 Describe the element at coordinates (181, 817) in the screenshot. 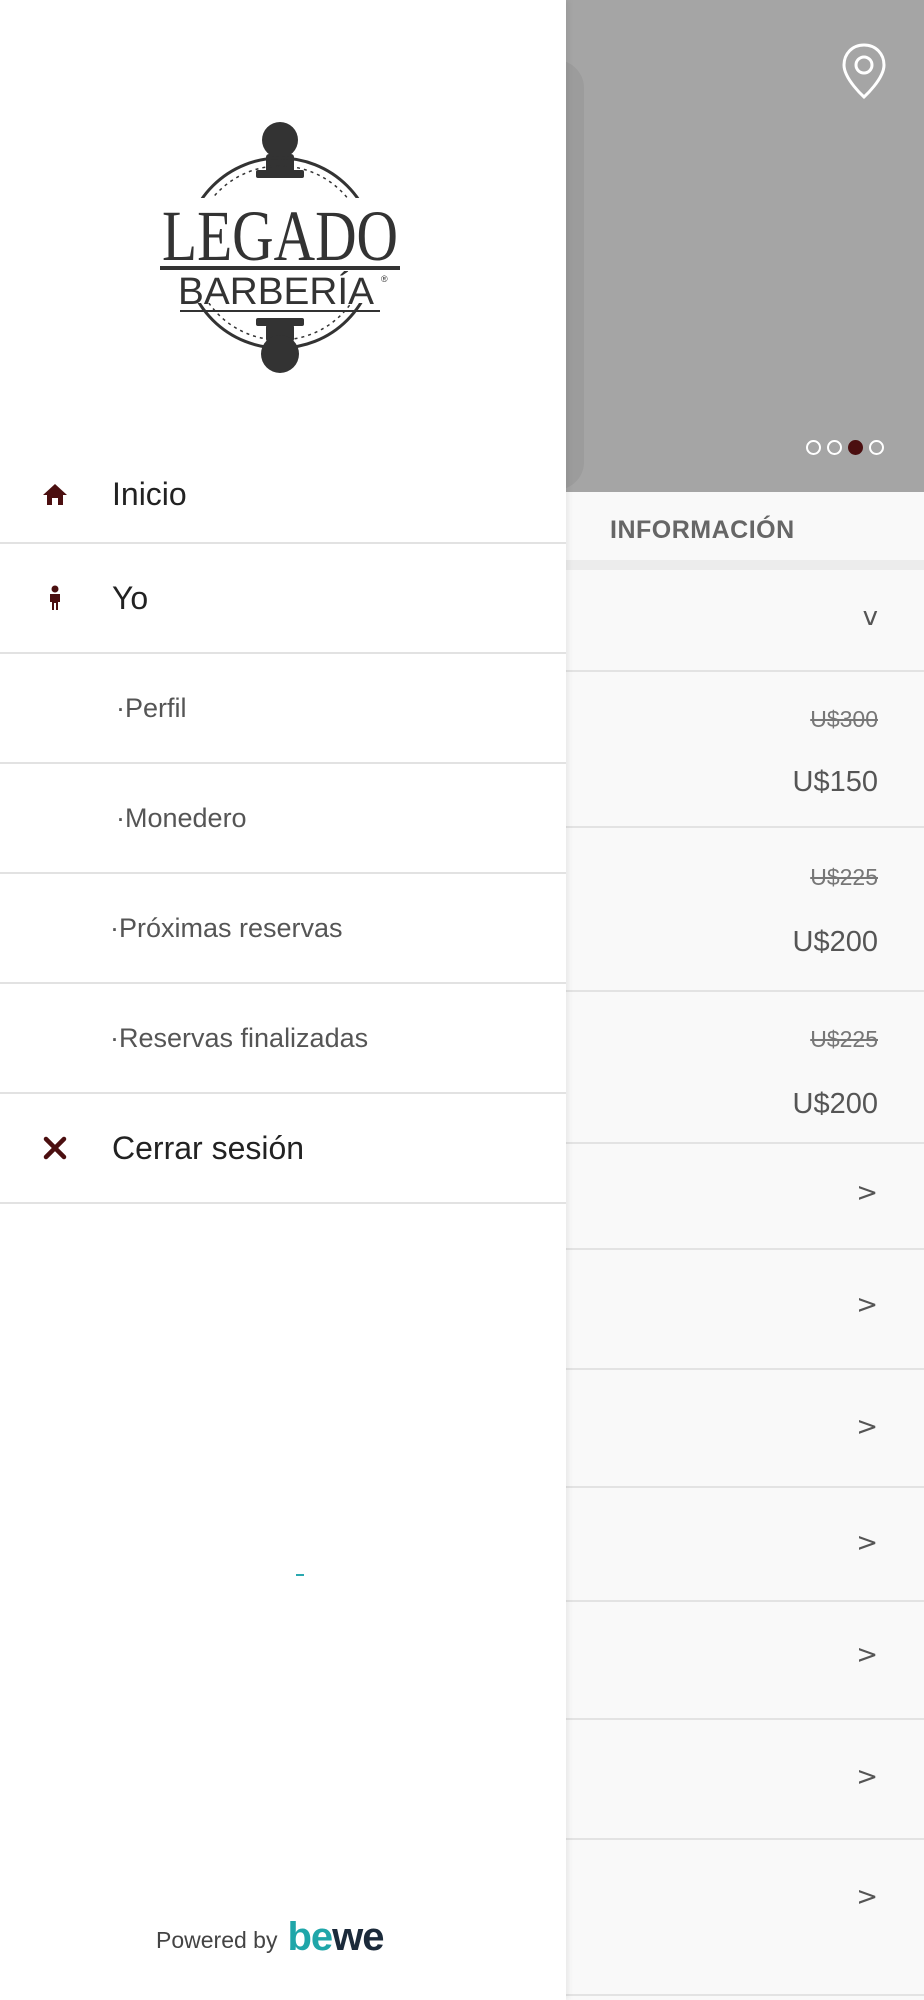

I see `submenu-item-label: ·Monedero` at that location.